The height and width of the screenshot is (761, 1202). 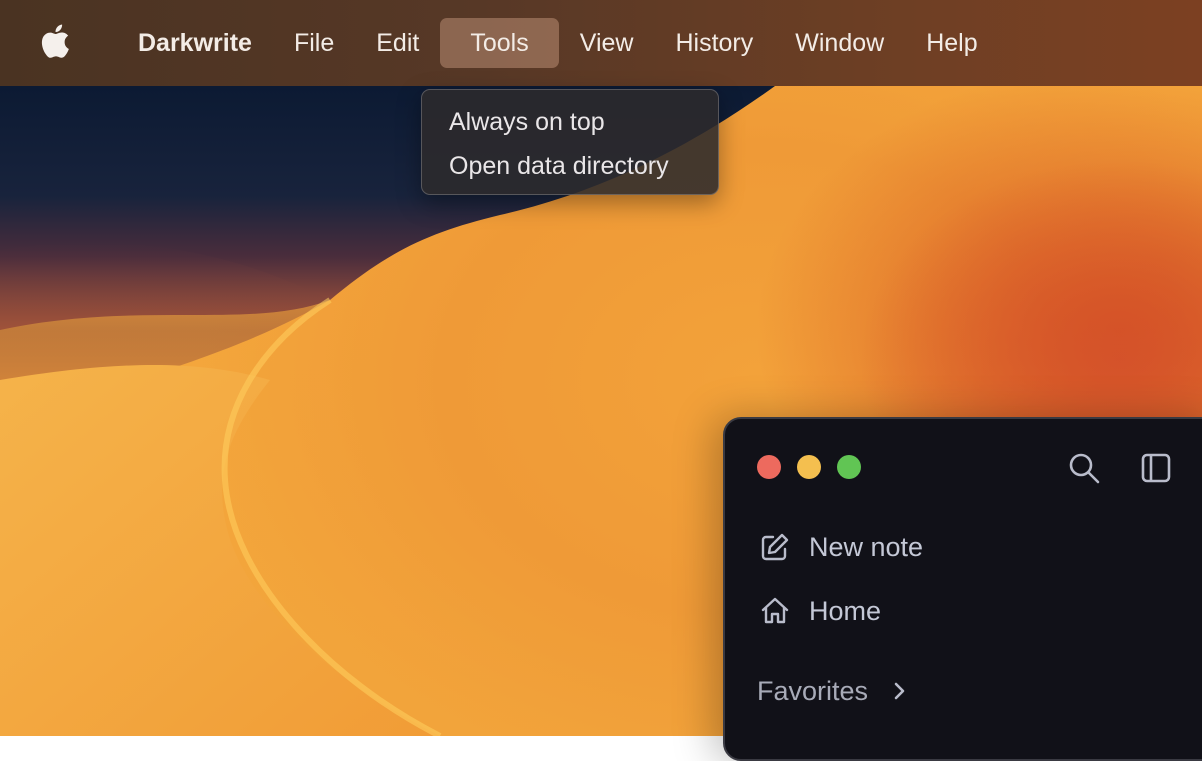 I want to click on search-icon, so click(x=1084, y=468).